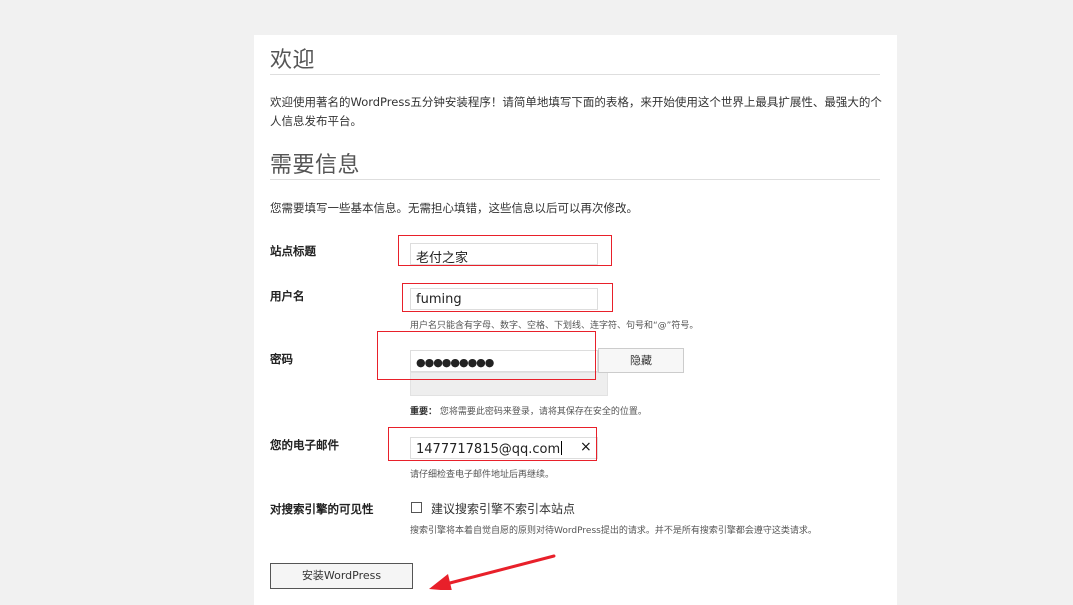  Describe the element at coordinates (341, 576) in the screenshot. I see `install-wordpress-button: 安装WordPress` at that location.